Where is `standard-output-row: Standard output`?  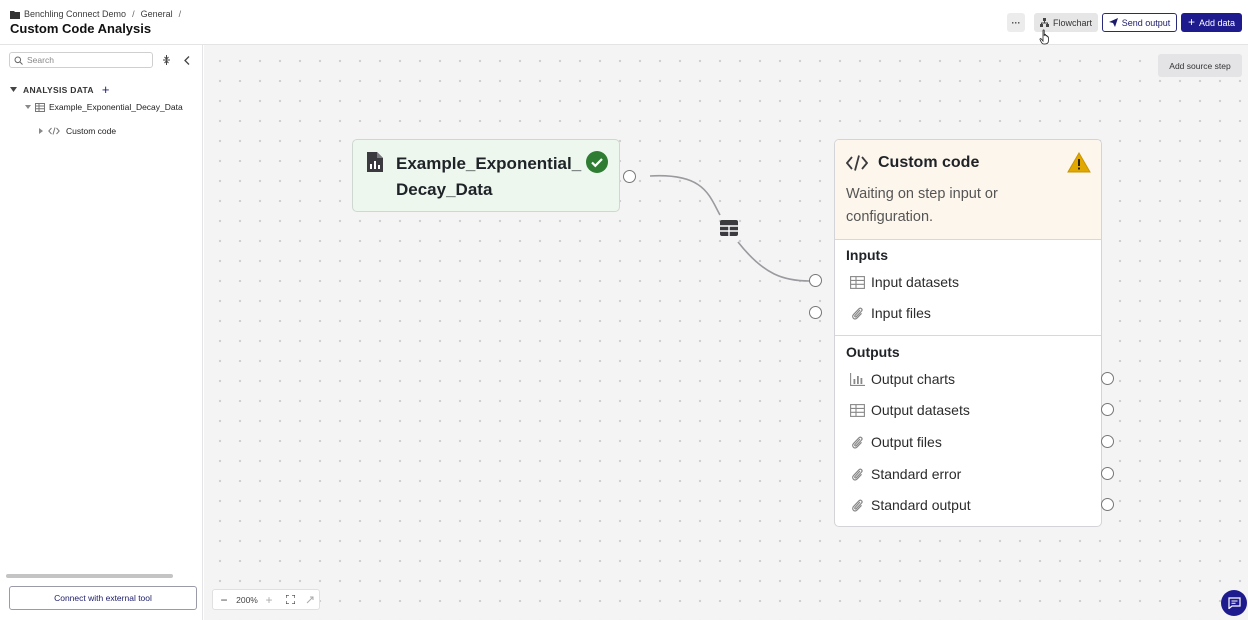
standard-output-row: Standard output is located at coordinates (910, 505).